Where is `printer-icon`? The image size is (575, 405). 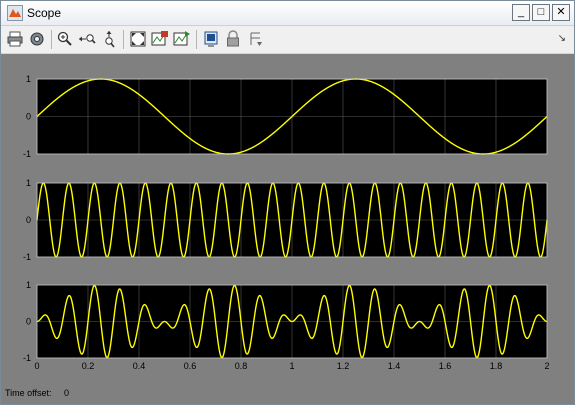
printer-icon is located at coordinates (15, 39).